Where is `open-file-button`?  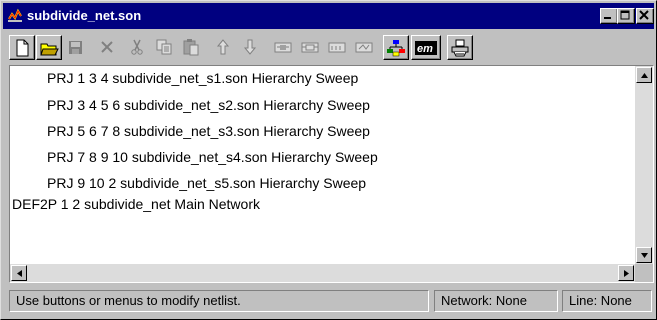 open-file-button is located at coordinates (49, 47).